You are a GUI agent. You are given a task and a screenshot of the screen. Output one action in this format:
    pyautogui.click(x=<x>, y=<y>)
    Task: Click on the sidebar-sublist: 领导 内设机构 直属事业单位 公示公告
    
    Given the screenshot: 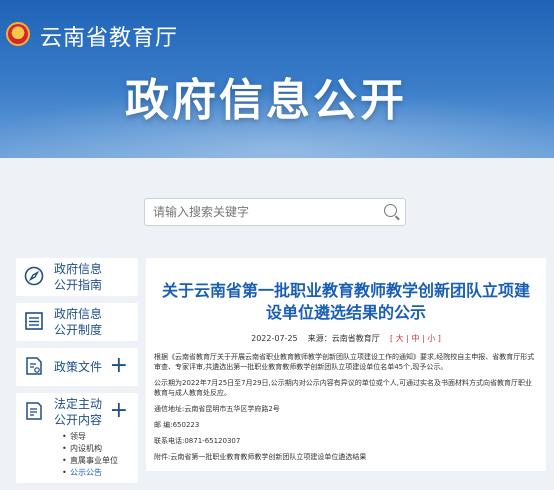 What is the action you would take?
    pyautogui.click(x=90, y=455)
    